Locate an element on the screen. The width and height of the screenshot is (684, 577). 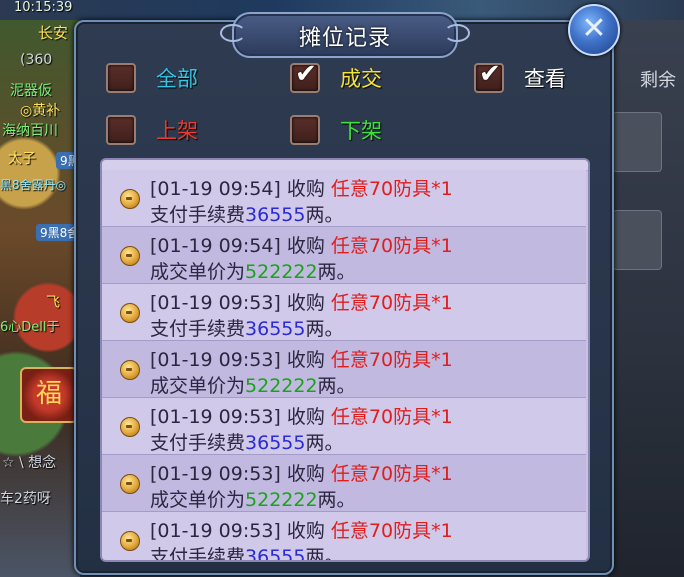
close-button: ✕ is located at coordinates (594, 30).